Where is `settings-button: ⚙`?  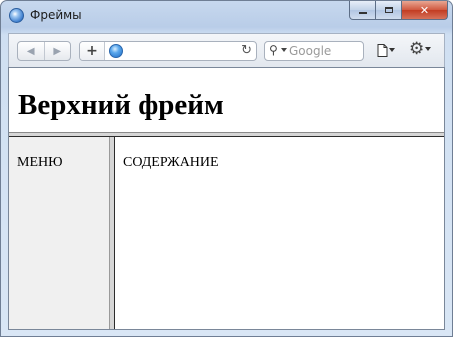
settings-button: ⚙ is located at coordinates (420, 49).